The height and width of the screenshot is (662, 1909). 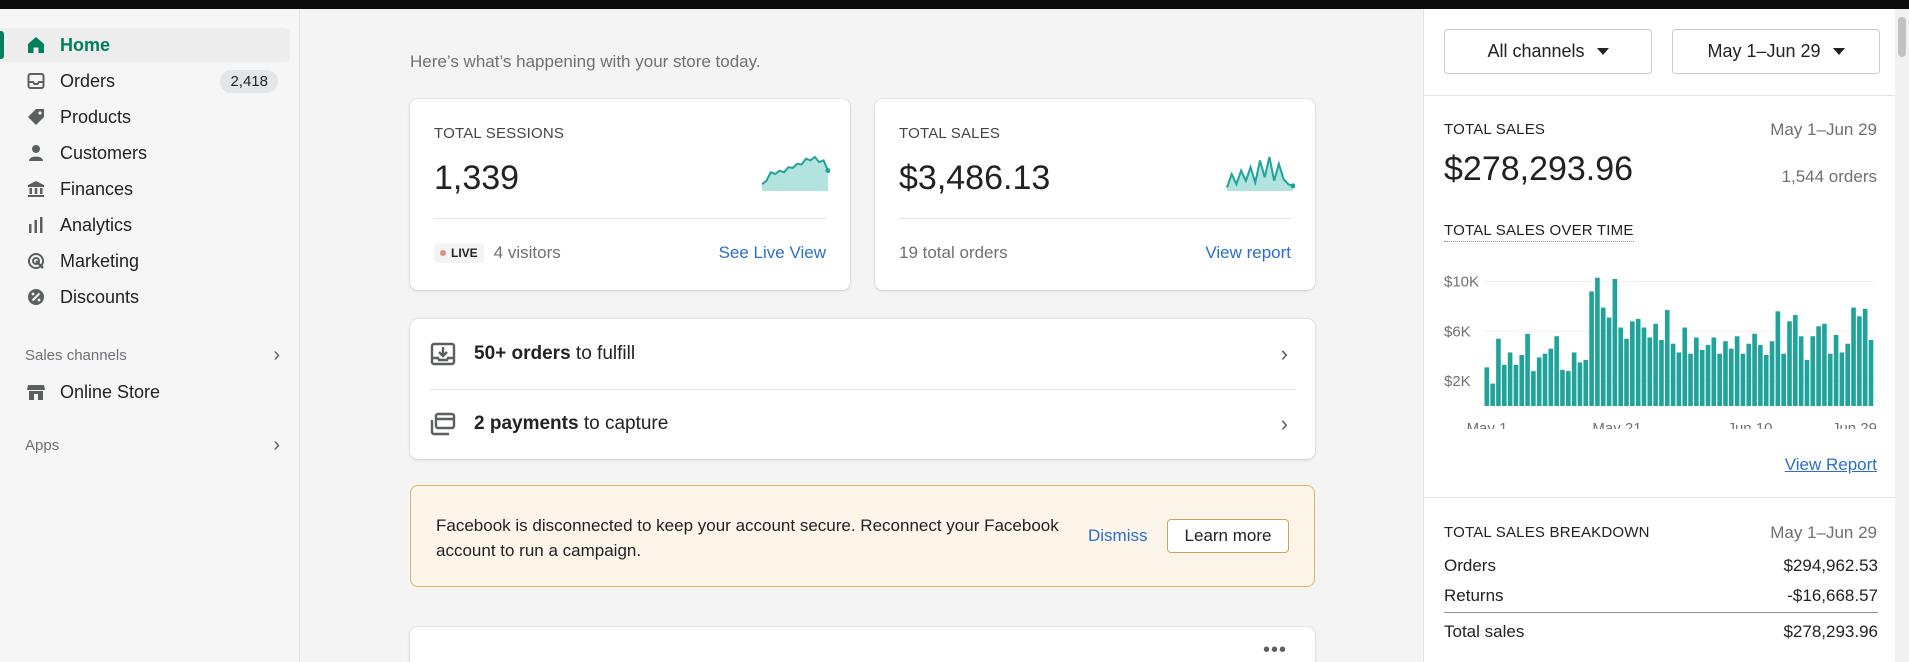 I want to click on sessions-label: TOTAL SESSIONS, so click(x=499, y=133).